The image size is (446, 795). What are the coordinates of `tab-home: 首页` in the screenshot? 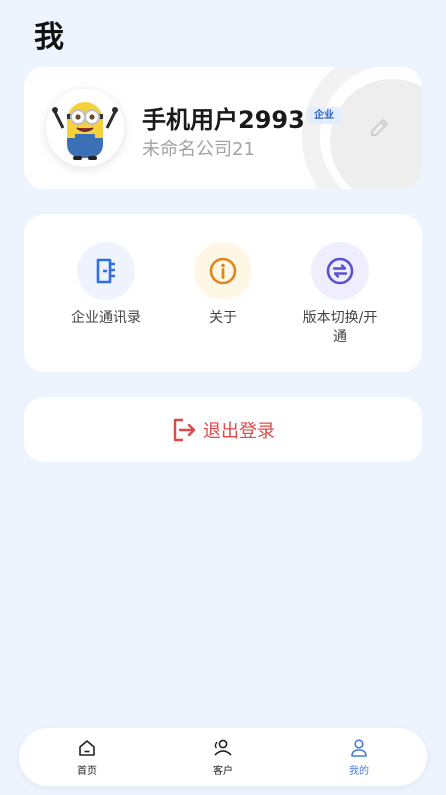 It's located at (87, 757).